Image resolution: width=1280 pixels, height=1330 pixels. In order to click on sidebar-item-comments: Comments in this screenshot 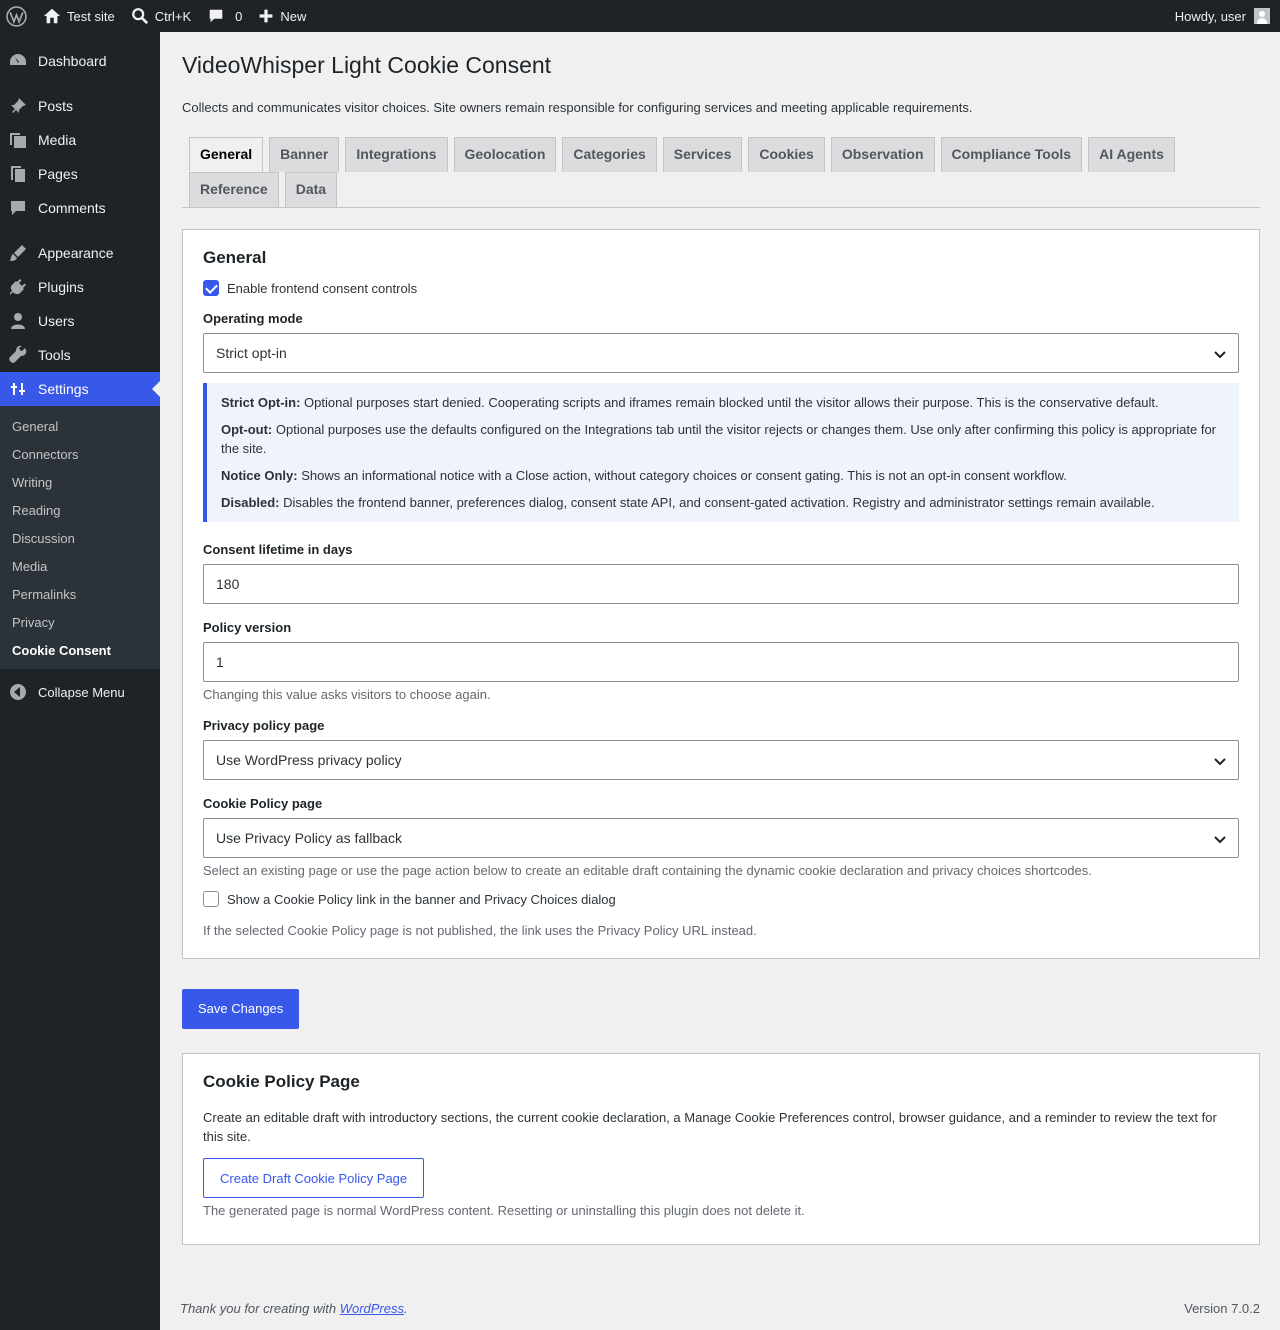, I will do `click(80, 208)`.